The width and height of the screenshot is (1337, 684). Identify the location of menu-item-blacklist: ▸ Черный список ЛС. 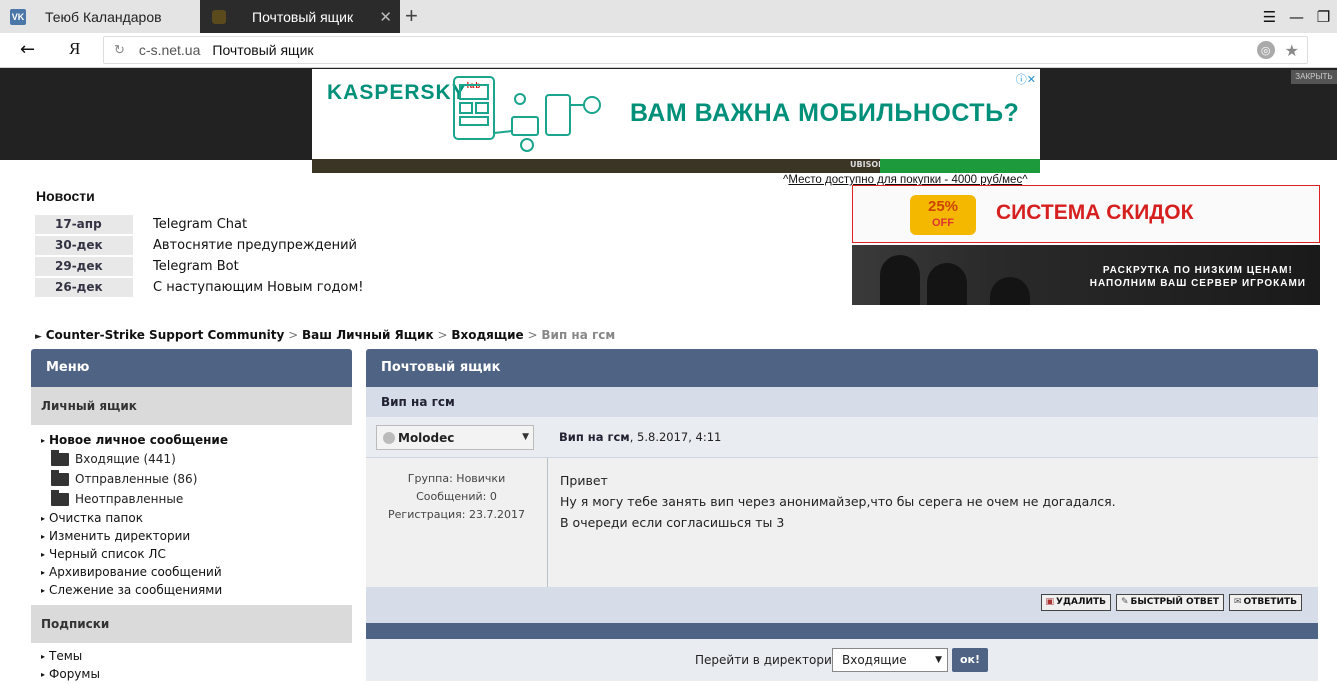
(191, 554).